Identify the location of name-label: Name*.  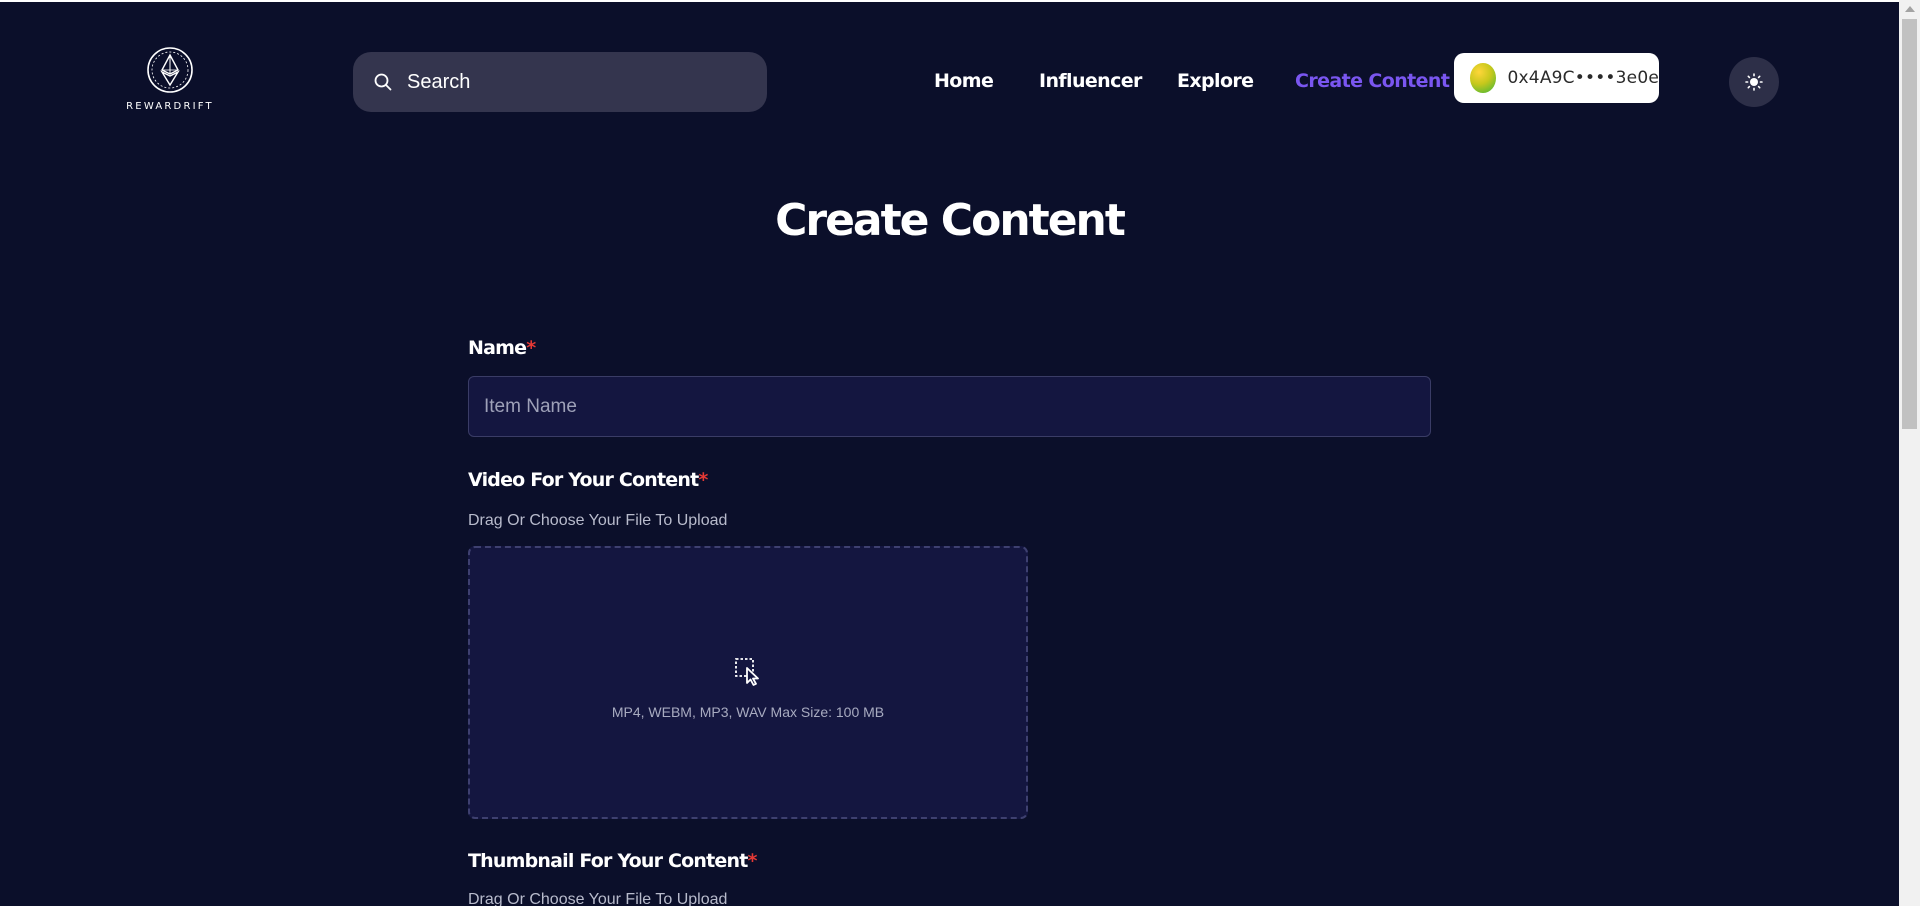
(502, 348).